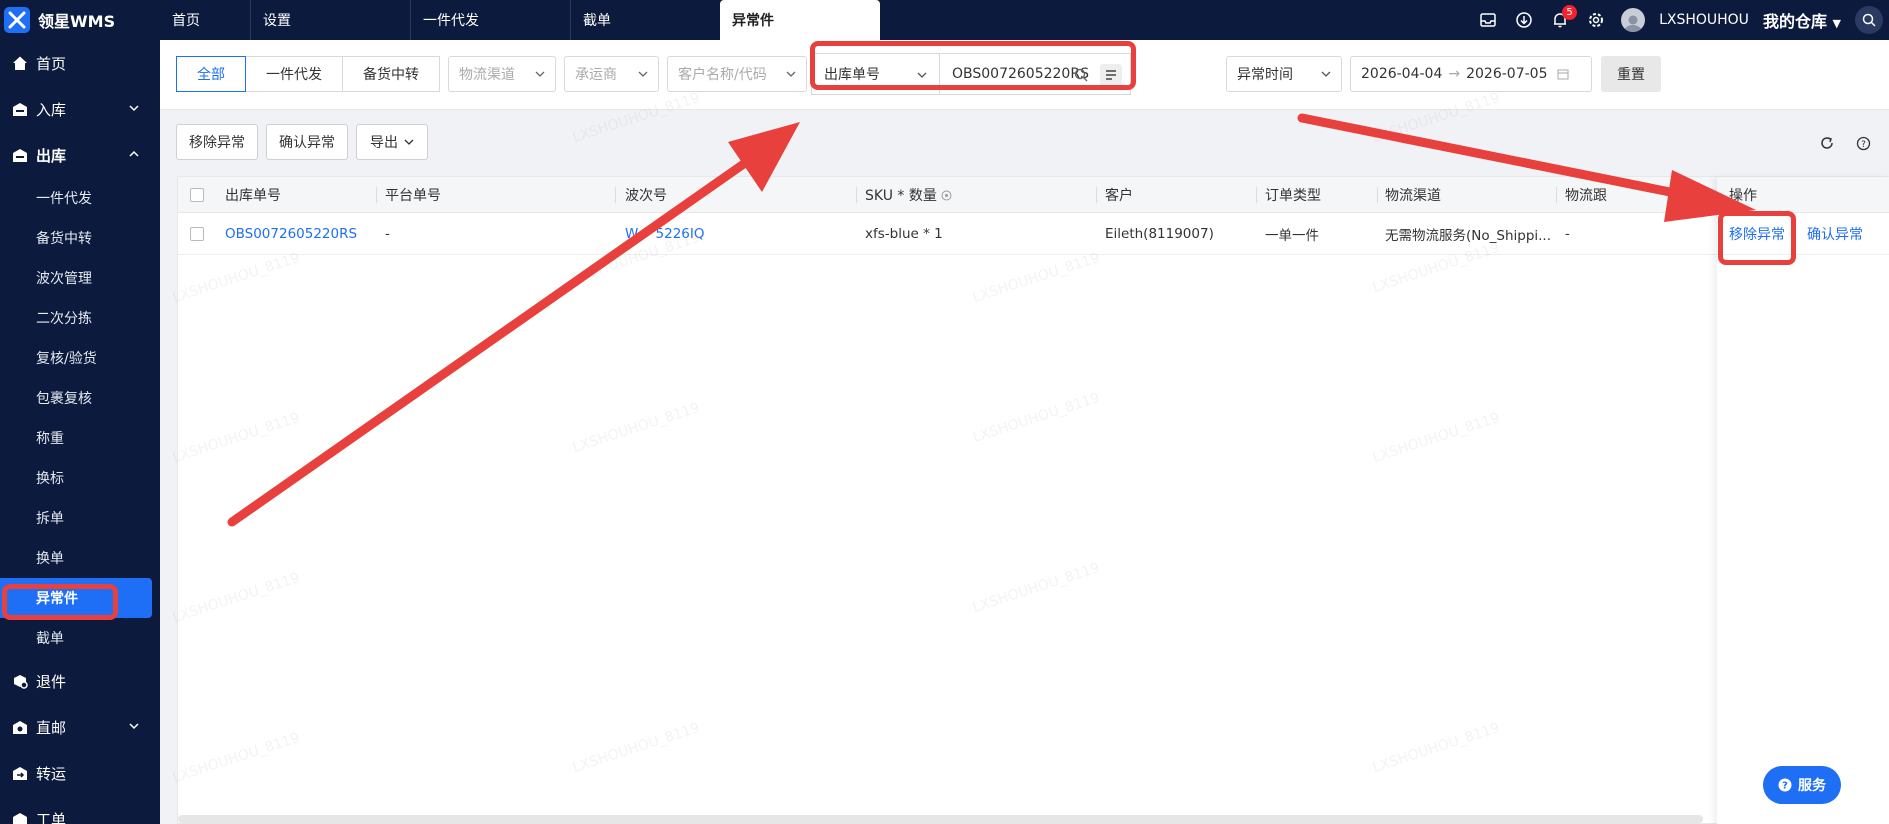  I want to click on carrier-select: 承运商, so click(611, 74).